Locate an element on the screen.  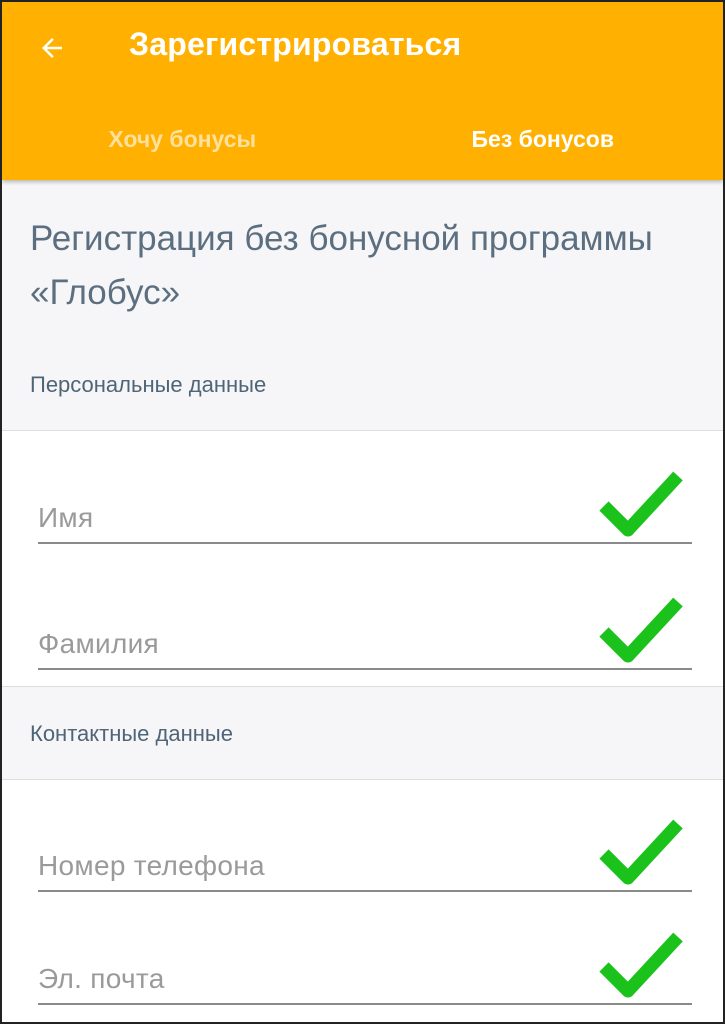
arrow-left-icon is located at coordinates (52, 48).